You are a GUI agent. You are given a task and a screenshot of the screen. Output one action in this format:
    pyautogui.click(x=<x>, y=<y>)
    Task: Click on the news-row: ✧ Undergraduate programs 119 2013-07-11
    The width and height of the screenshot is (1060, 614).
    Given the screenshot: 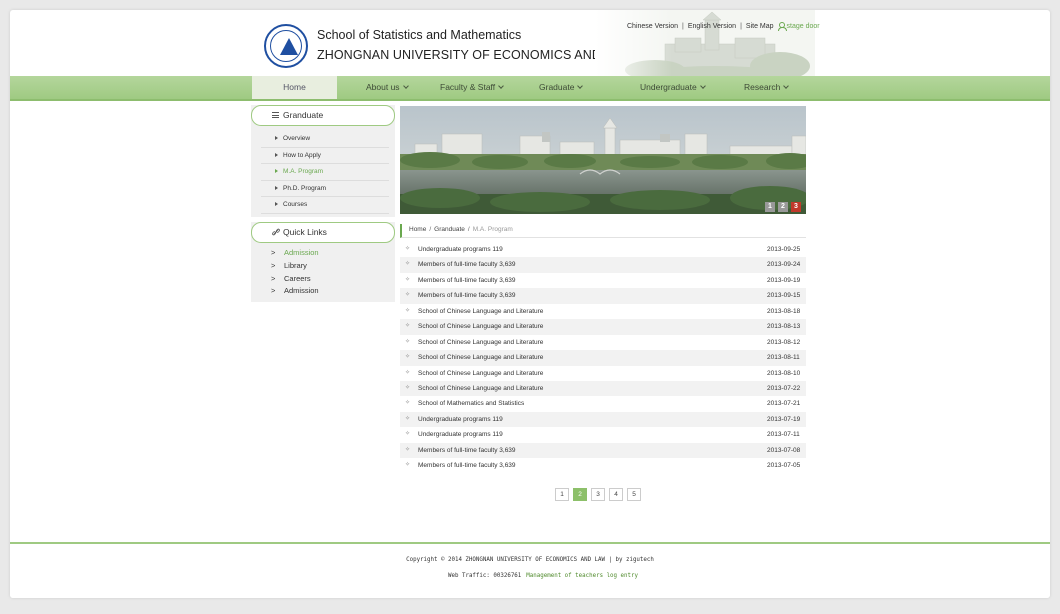 What is the action you would take?
    pyautogui.click(x=603, y=434)
    